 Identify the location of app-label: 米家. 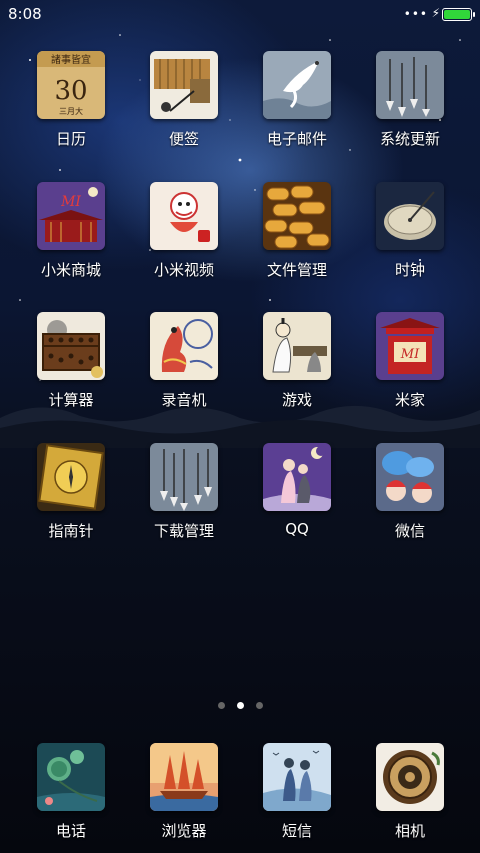
(409, 400).